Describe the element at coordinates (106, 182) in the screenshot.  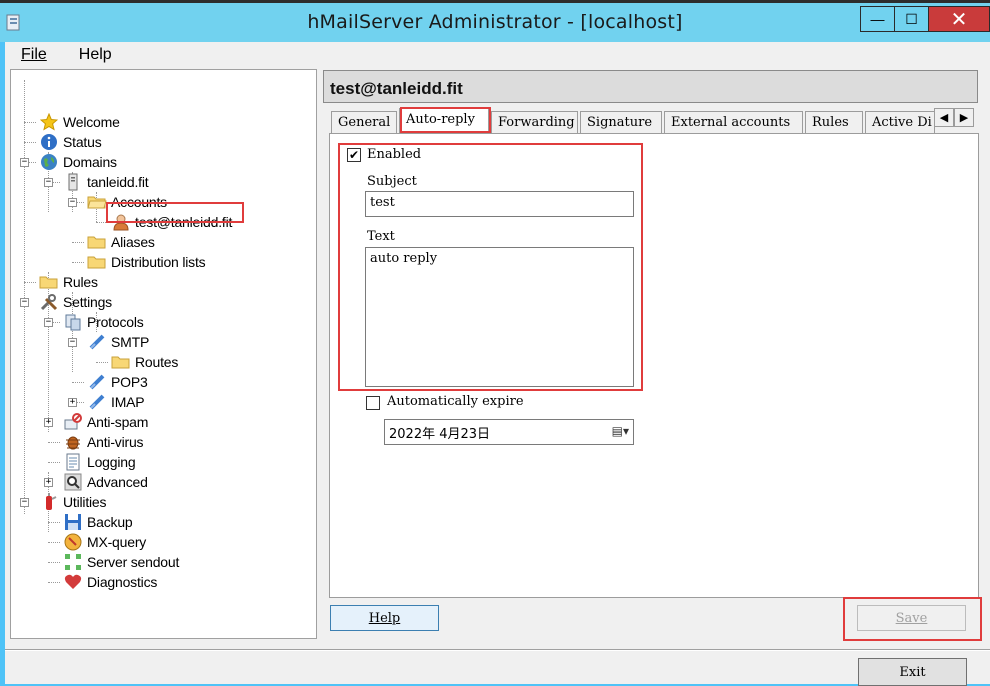
I see `tree-item-domain: tanleidd.fit` at that location.